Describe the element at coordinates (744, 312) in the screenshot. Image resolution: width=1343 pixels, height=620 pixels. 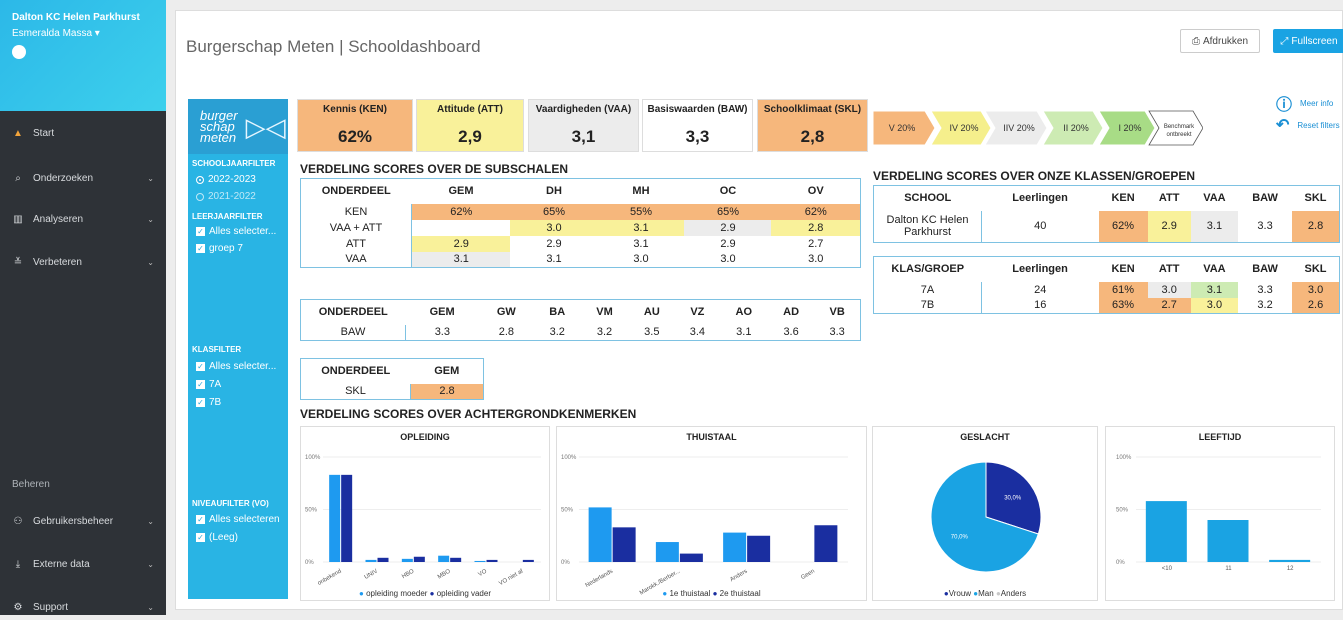
I see `table-header: AO` at that location.